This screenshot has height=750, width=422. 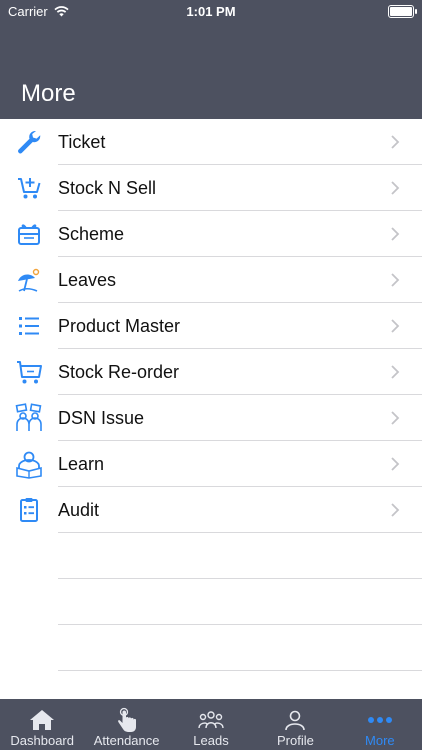 I want to click on menu-item-label: Stock N Sell, so click(x=107, y=187).